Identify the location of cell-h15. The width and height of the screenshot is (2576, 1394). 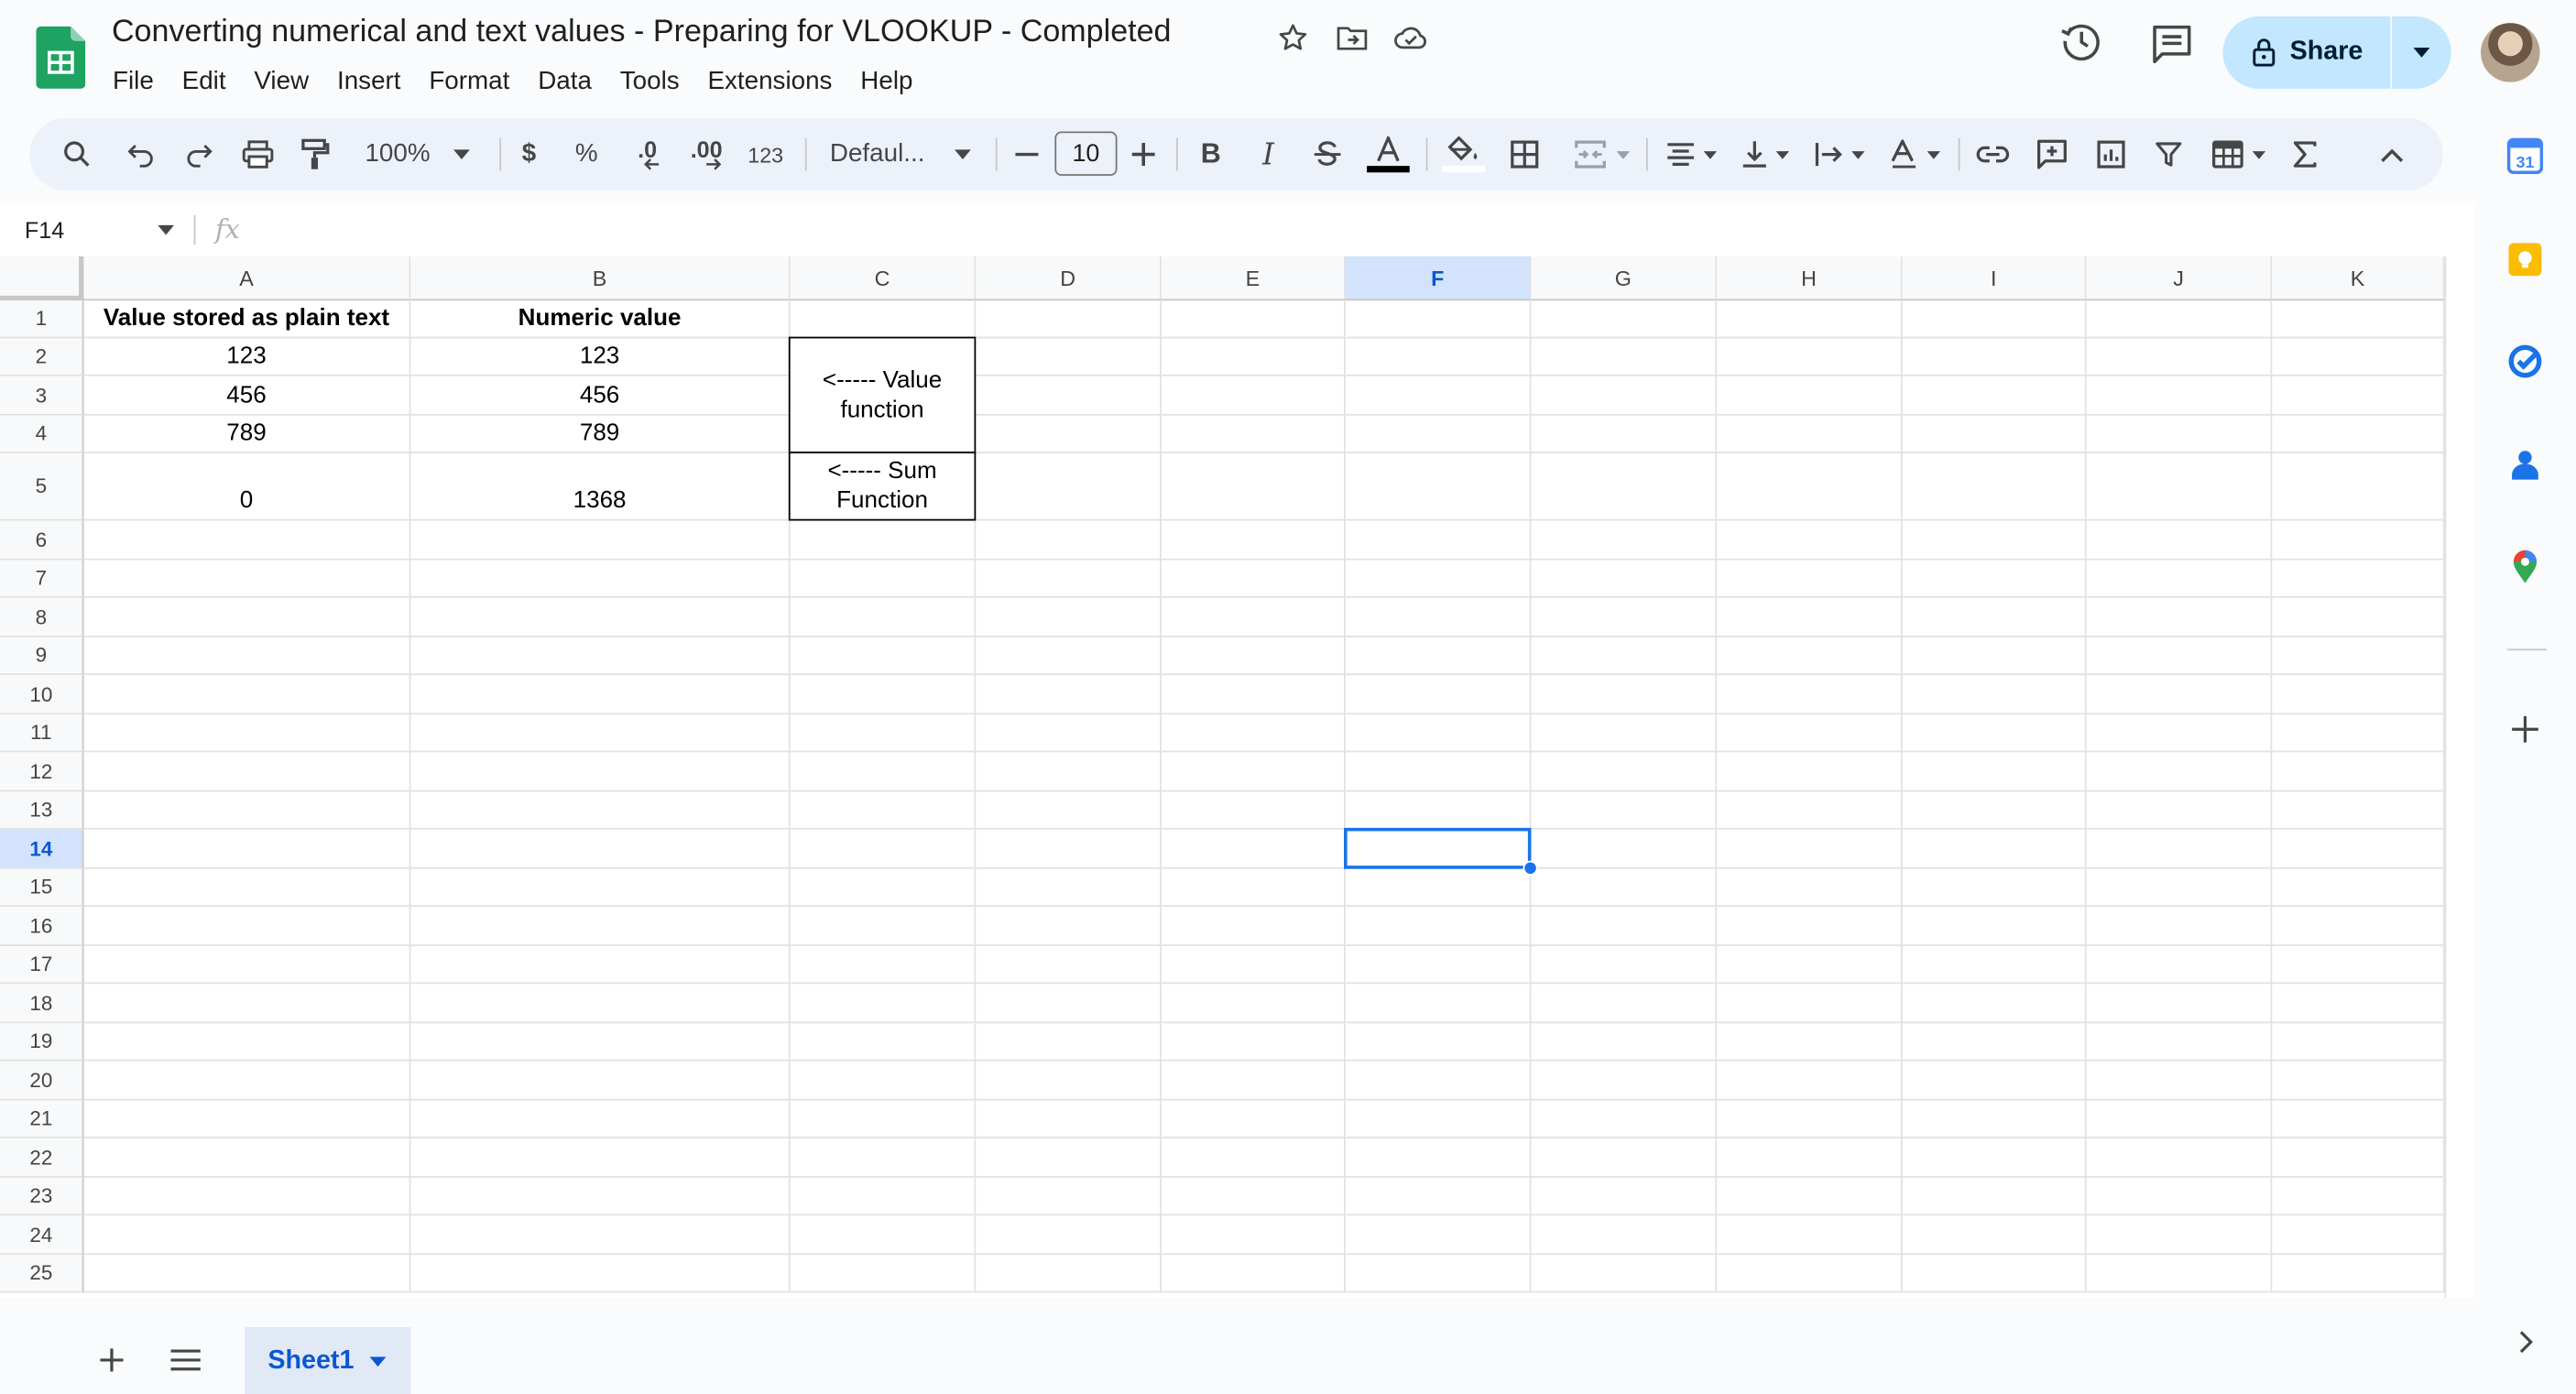
(1810, 887).